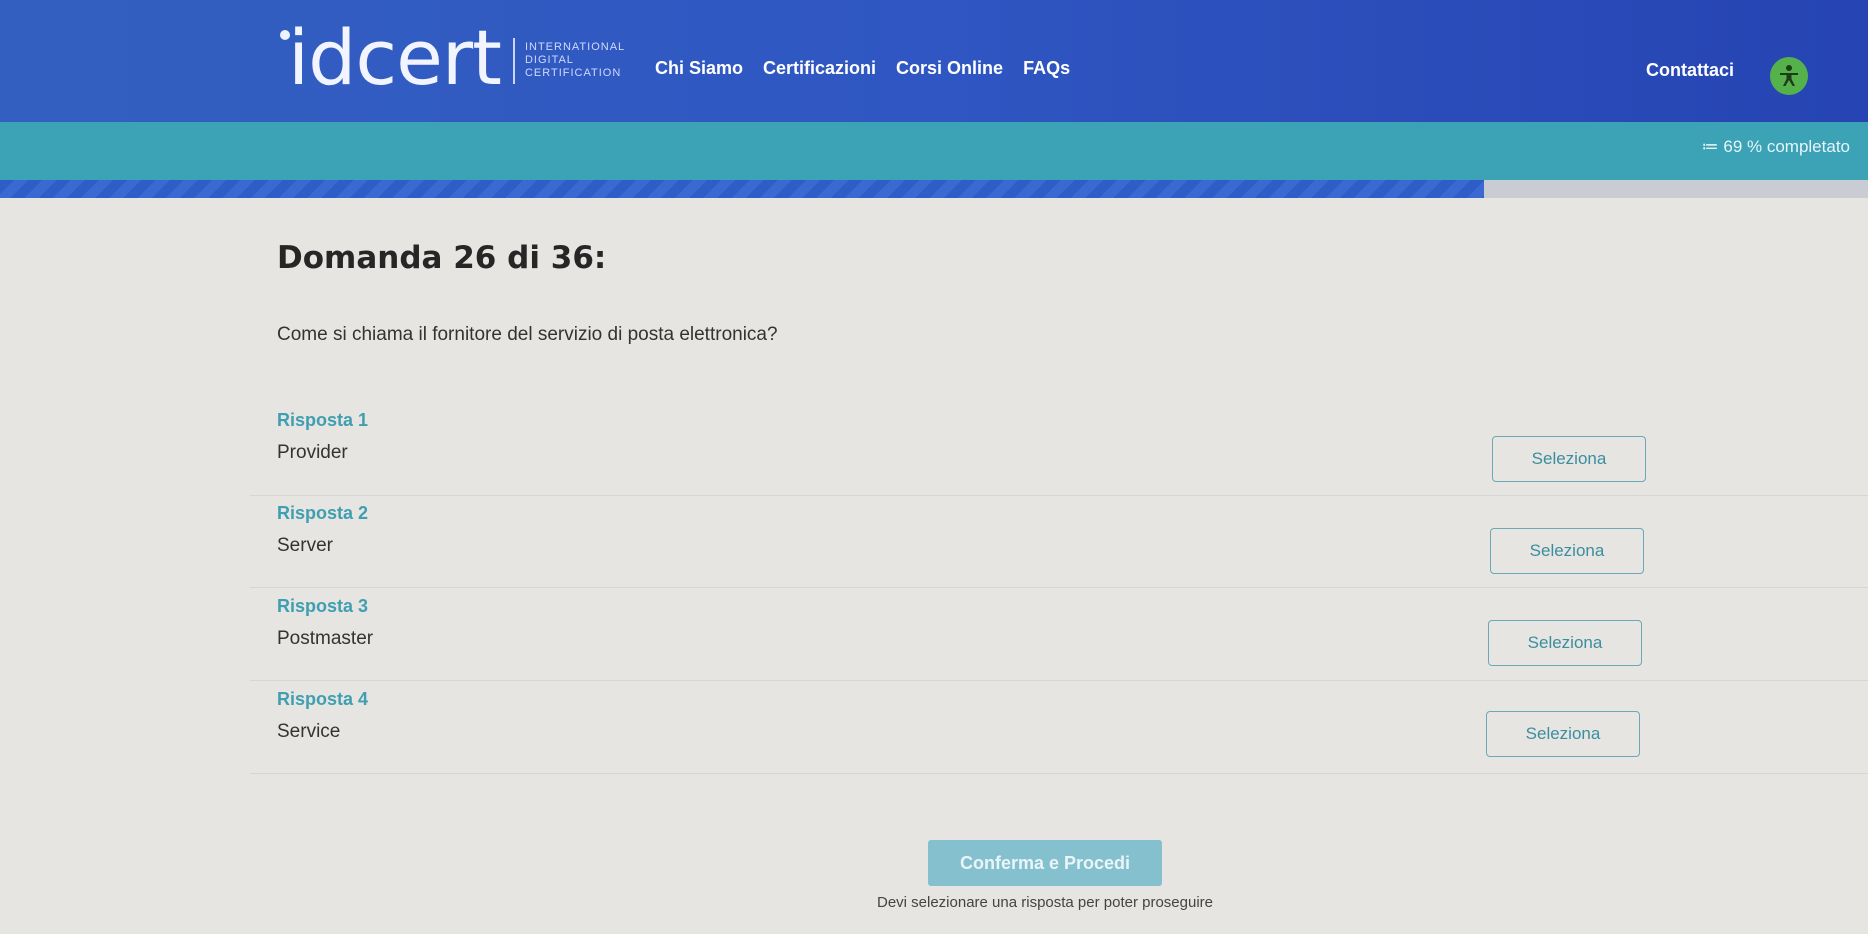 The height and width of the screenshot is (934, 1868). I want to click on contact-link: Contattaci, so click(1690, 70).